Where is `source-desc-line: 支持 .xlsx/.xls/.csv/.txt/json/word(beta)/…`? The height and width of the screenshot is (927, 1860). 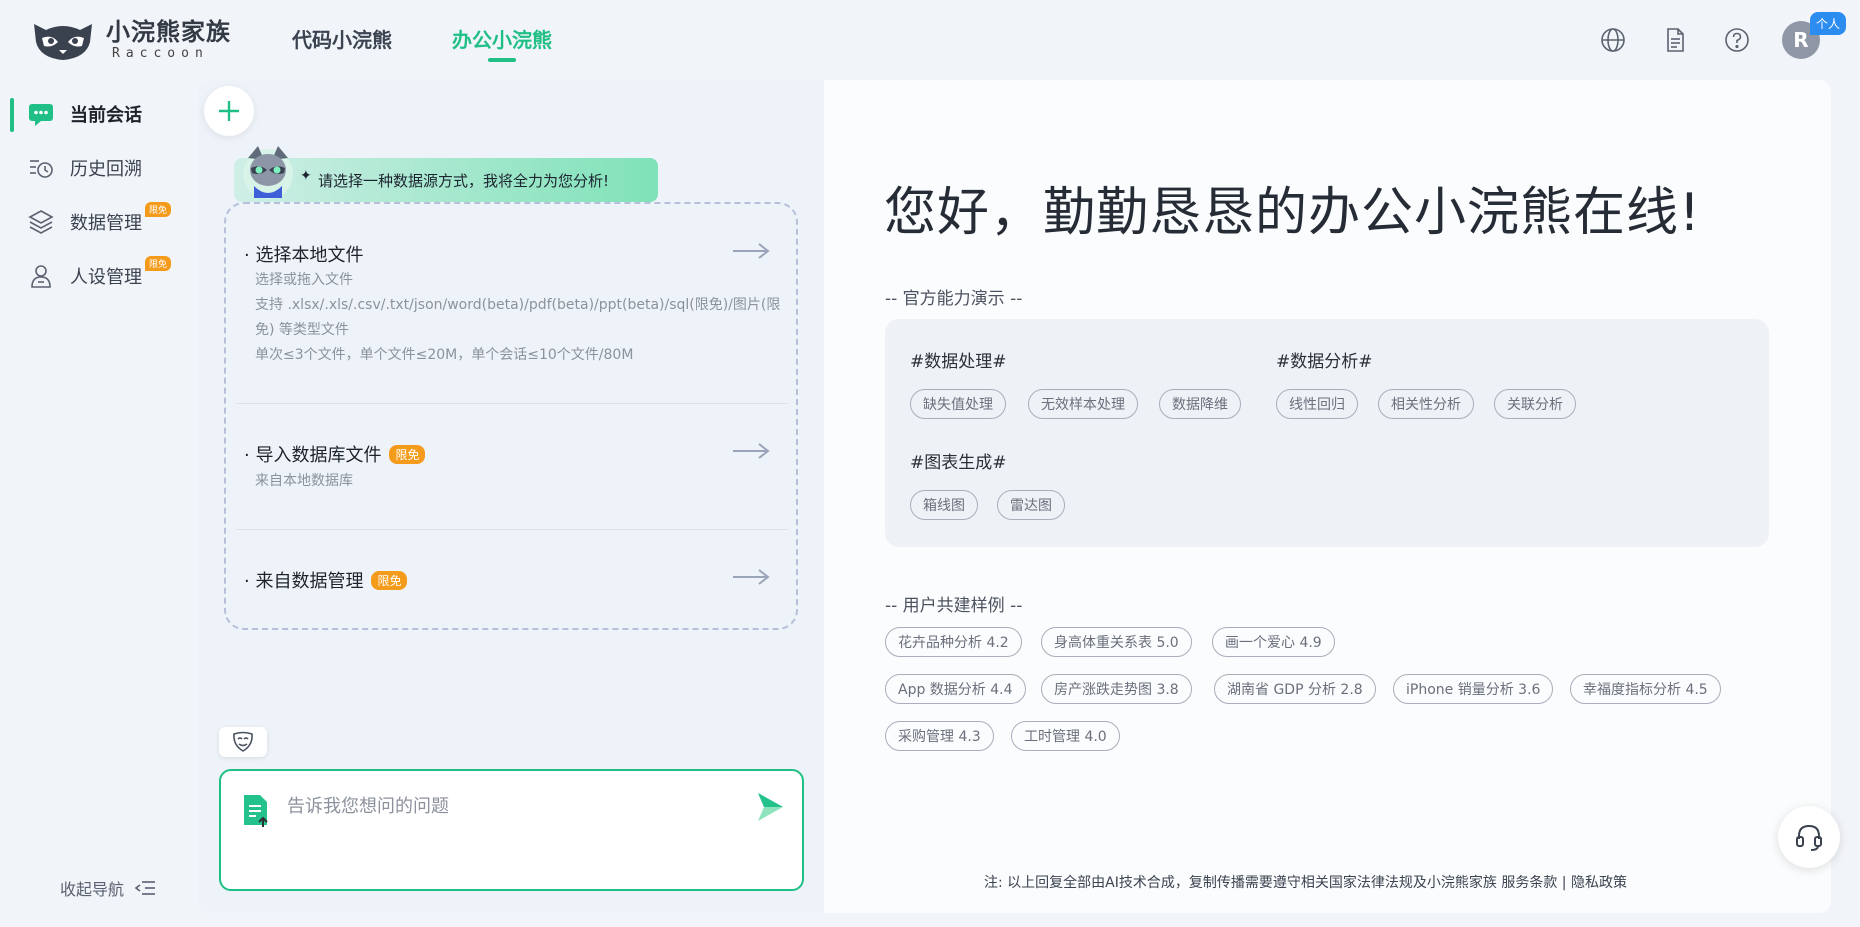 source-desc-line: 支持 .xlsx/.xls/.csv/.txt/json/word(beta)/… is located at coordinates (518, 305).